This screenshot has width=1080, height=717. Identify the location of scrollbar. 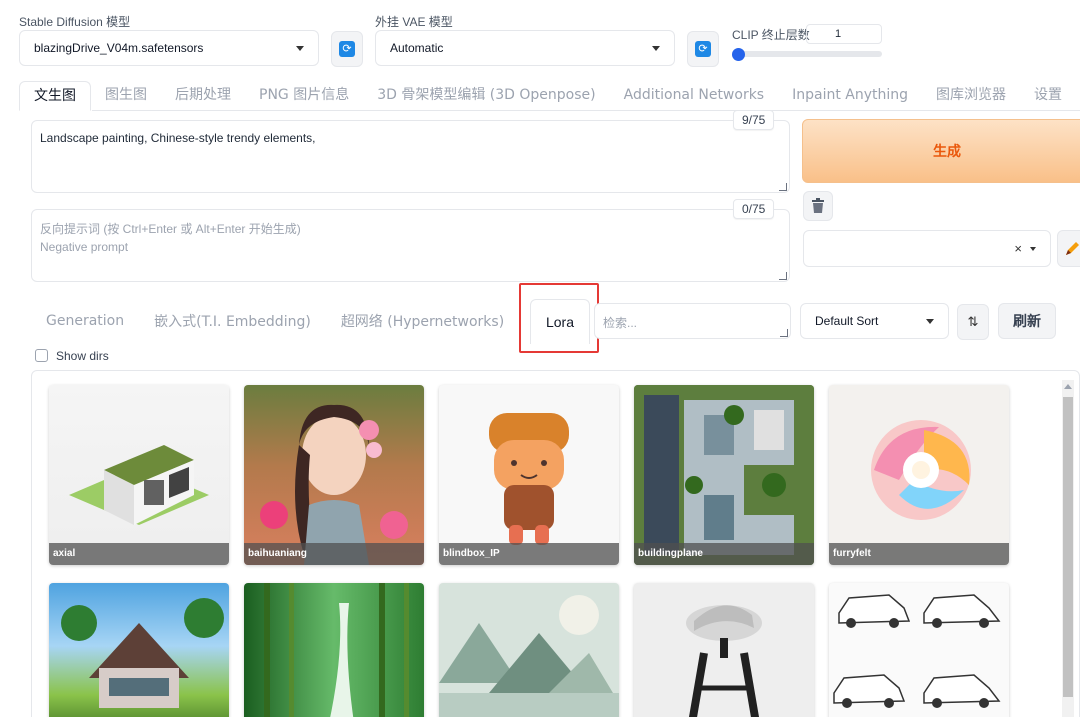
(1068, 548).